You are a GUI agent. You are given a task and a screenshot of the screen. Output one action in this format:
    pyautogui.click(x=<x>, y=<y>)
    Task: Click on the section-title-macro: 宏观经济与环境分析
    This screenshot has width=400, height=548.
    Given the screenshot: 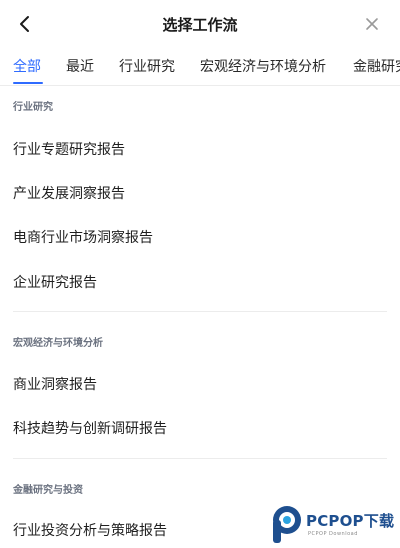 What is the action you would take?
    pyautogui.click(x=58, y=343)
    